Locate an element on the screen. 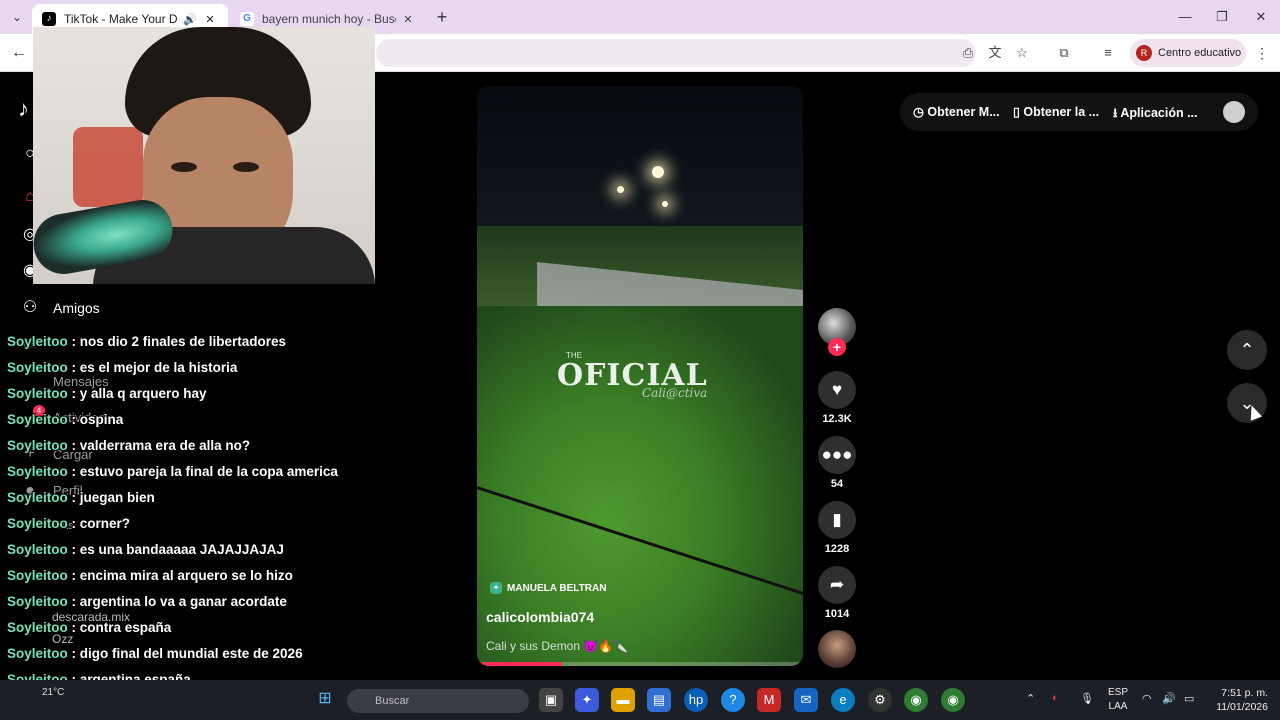  restore-icon: ❐ is located at coordinates (1222, 17).